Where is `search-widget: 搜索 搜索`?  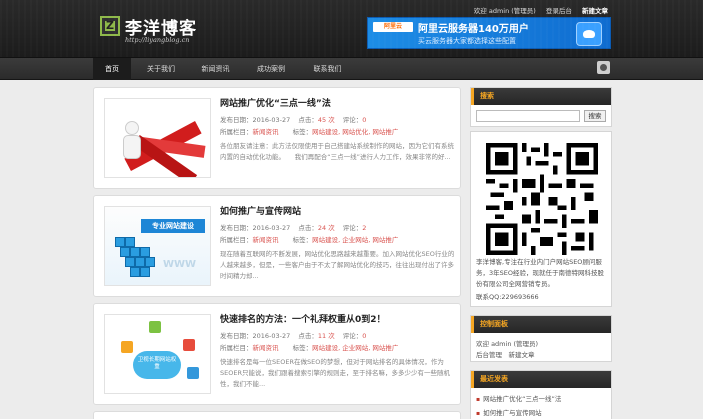
search-widget: 搜索 搜索 is located at coordinates (541, 107).